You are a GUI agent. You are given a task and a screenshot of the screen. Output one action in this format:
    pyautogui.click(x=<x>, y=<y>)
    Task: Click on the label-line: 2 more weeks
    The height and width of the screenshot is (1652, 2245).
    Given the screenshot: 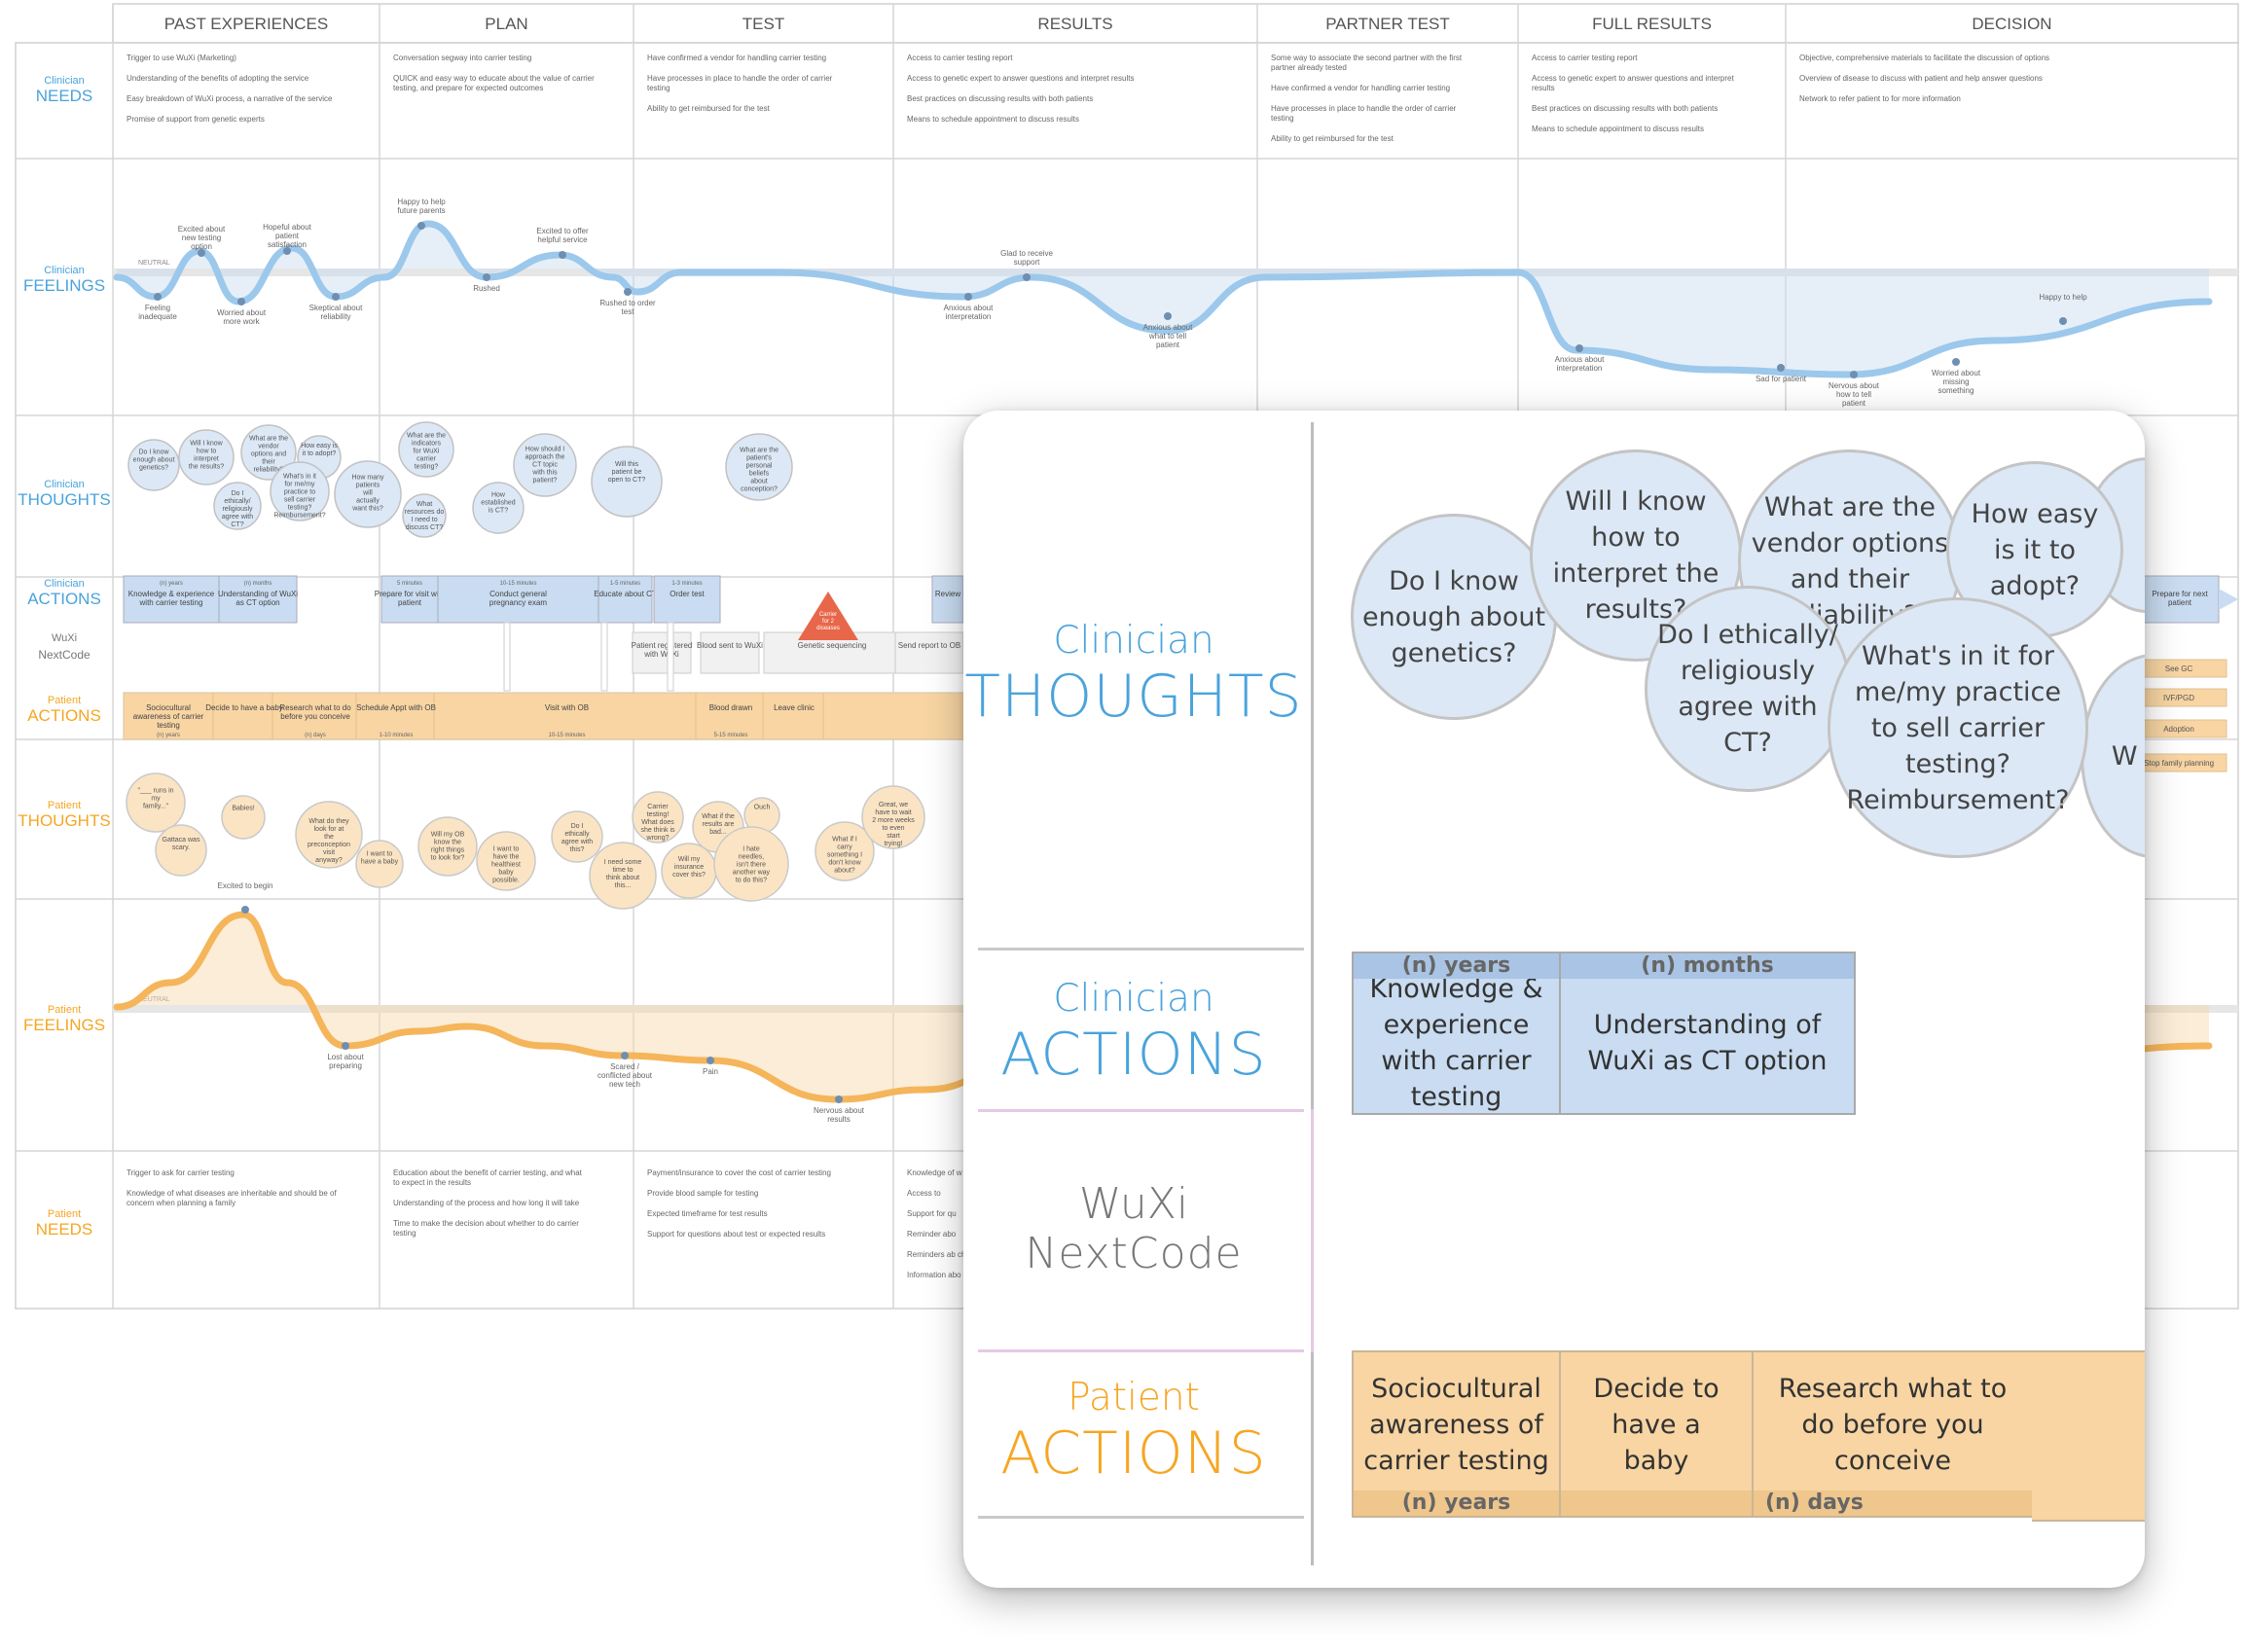 What is the action you would take?
    pyautogui.click(x=894, y=820)
    